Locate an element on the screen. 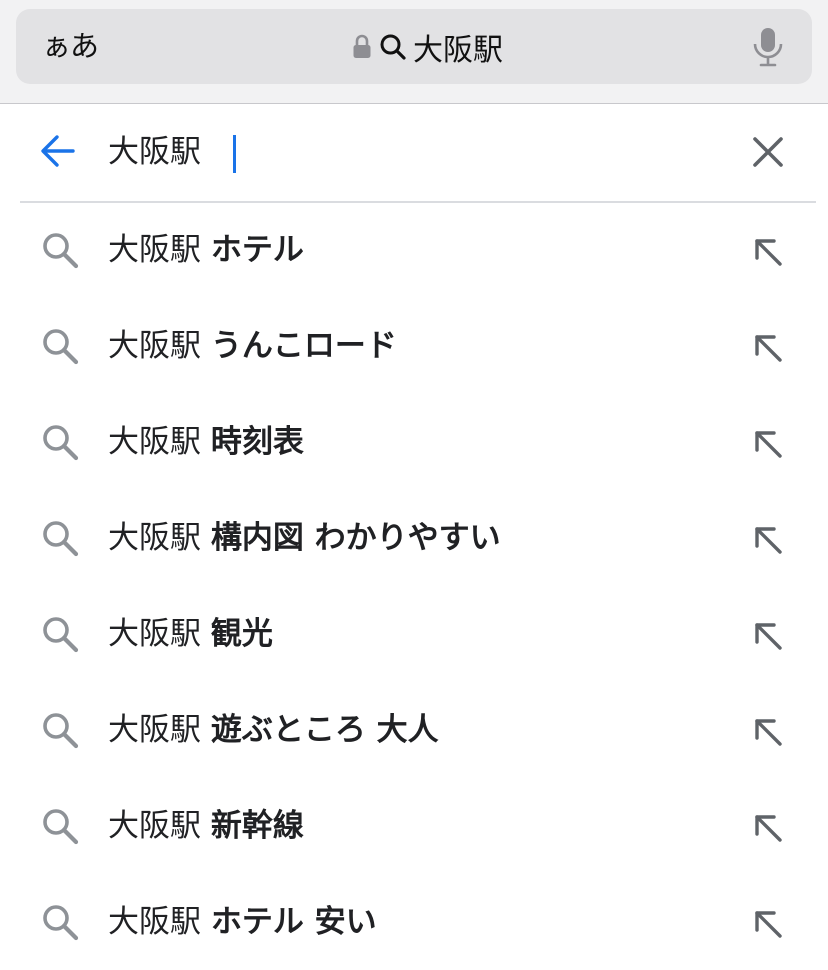 The width and height of the screenshot is (828, 970). close-icon is located at coordinates (768, 152).